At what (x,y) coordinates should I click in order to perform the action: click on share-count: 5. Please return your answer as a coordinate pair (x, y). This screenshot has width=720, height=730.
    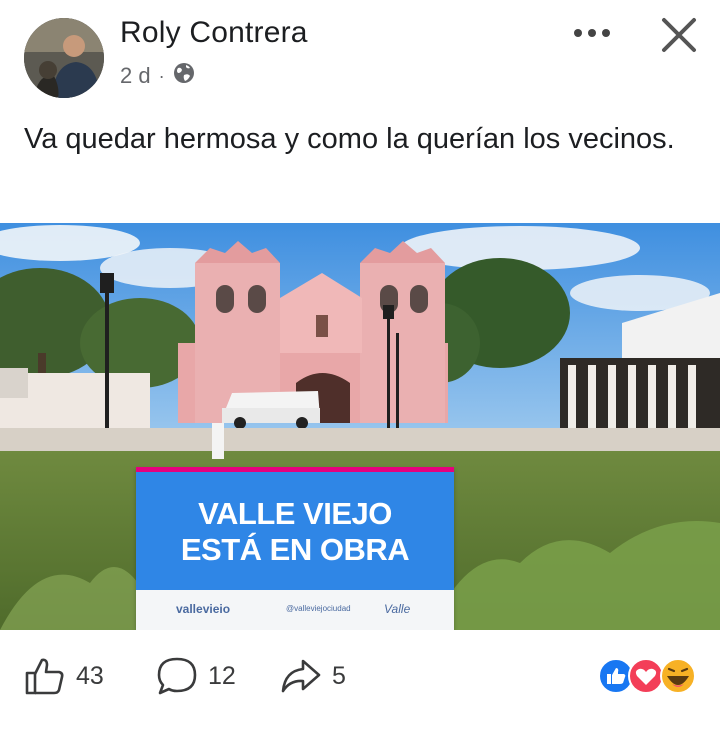
    Looking at the image, I should click on (339, 675).